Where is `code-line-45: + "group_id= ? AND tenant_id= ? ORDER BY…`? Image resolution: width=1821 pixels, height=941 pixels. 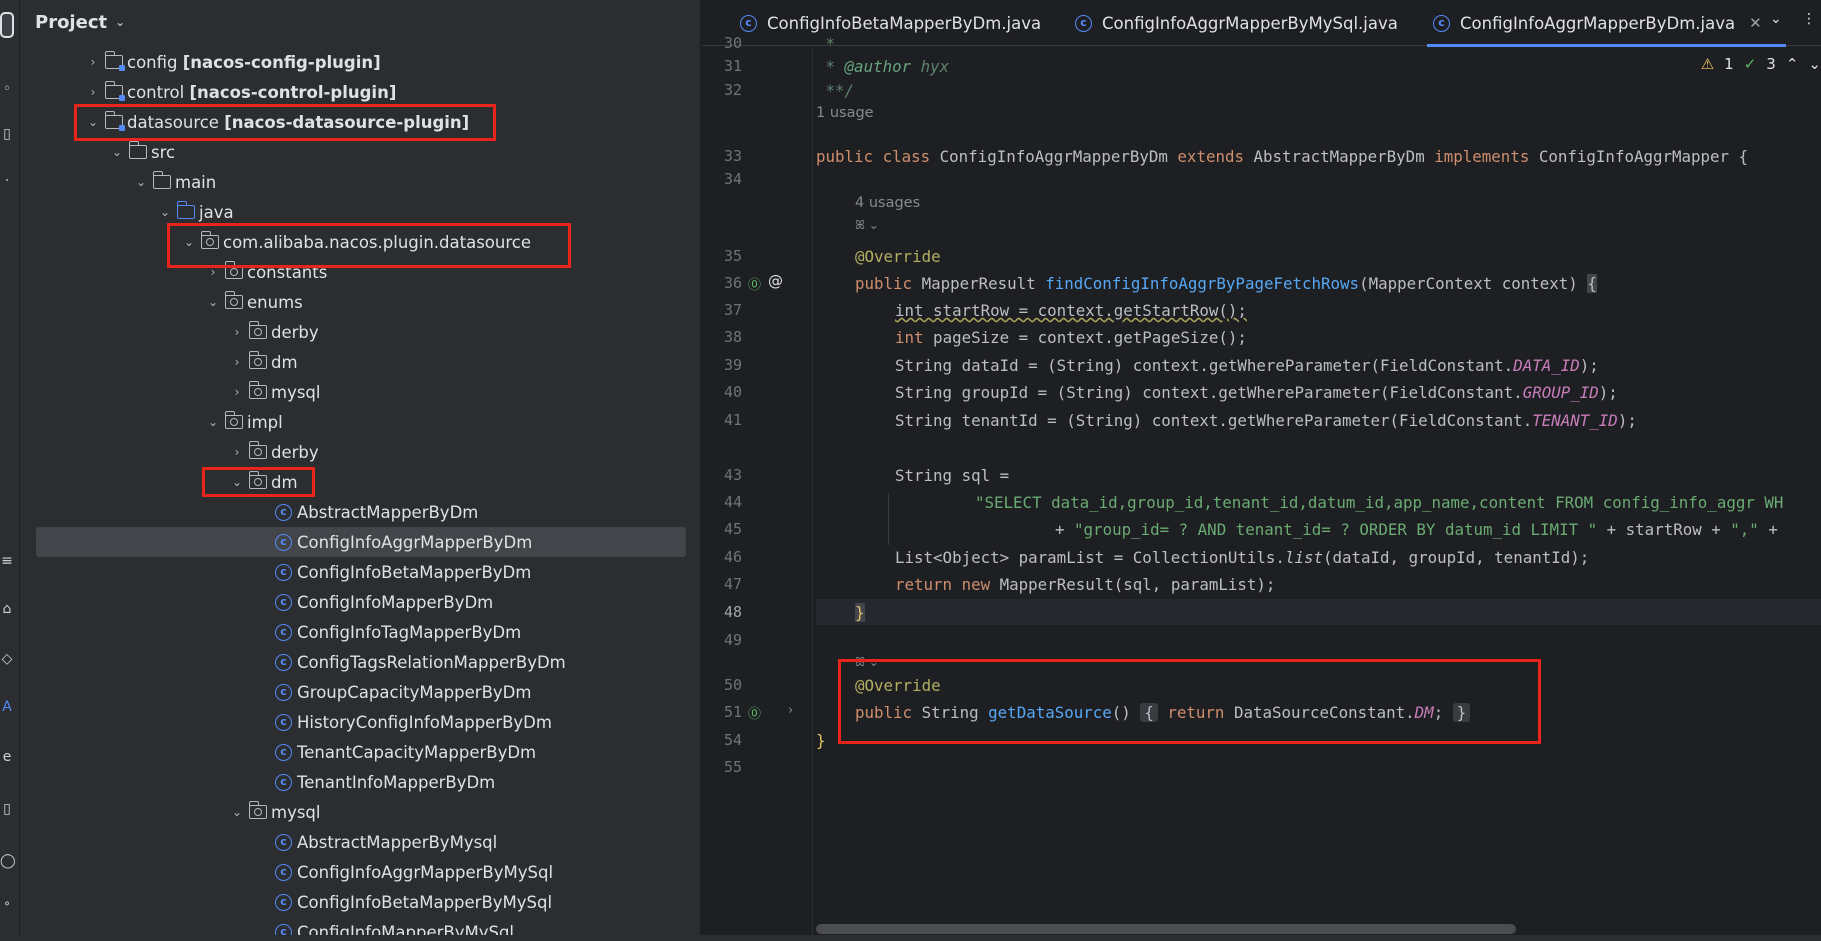
code-line-45: + "group_id= ? AND tenant_id= ? ORDER BY… is located at coordinates (1416, 529).